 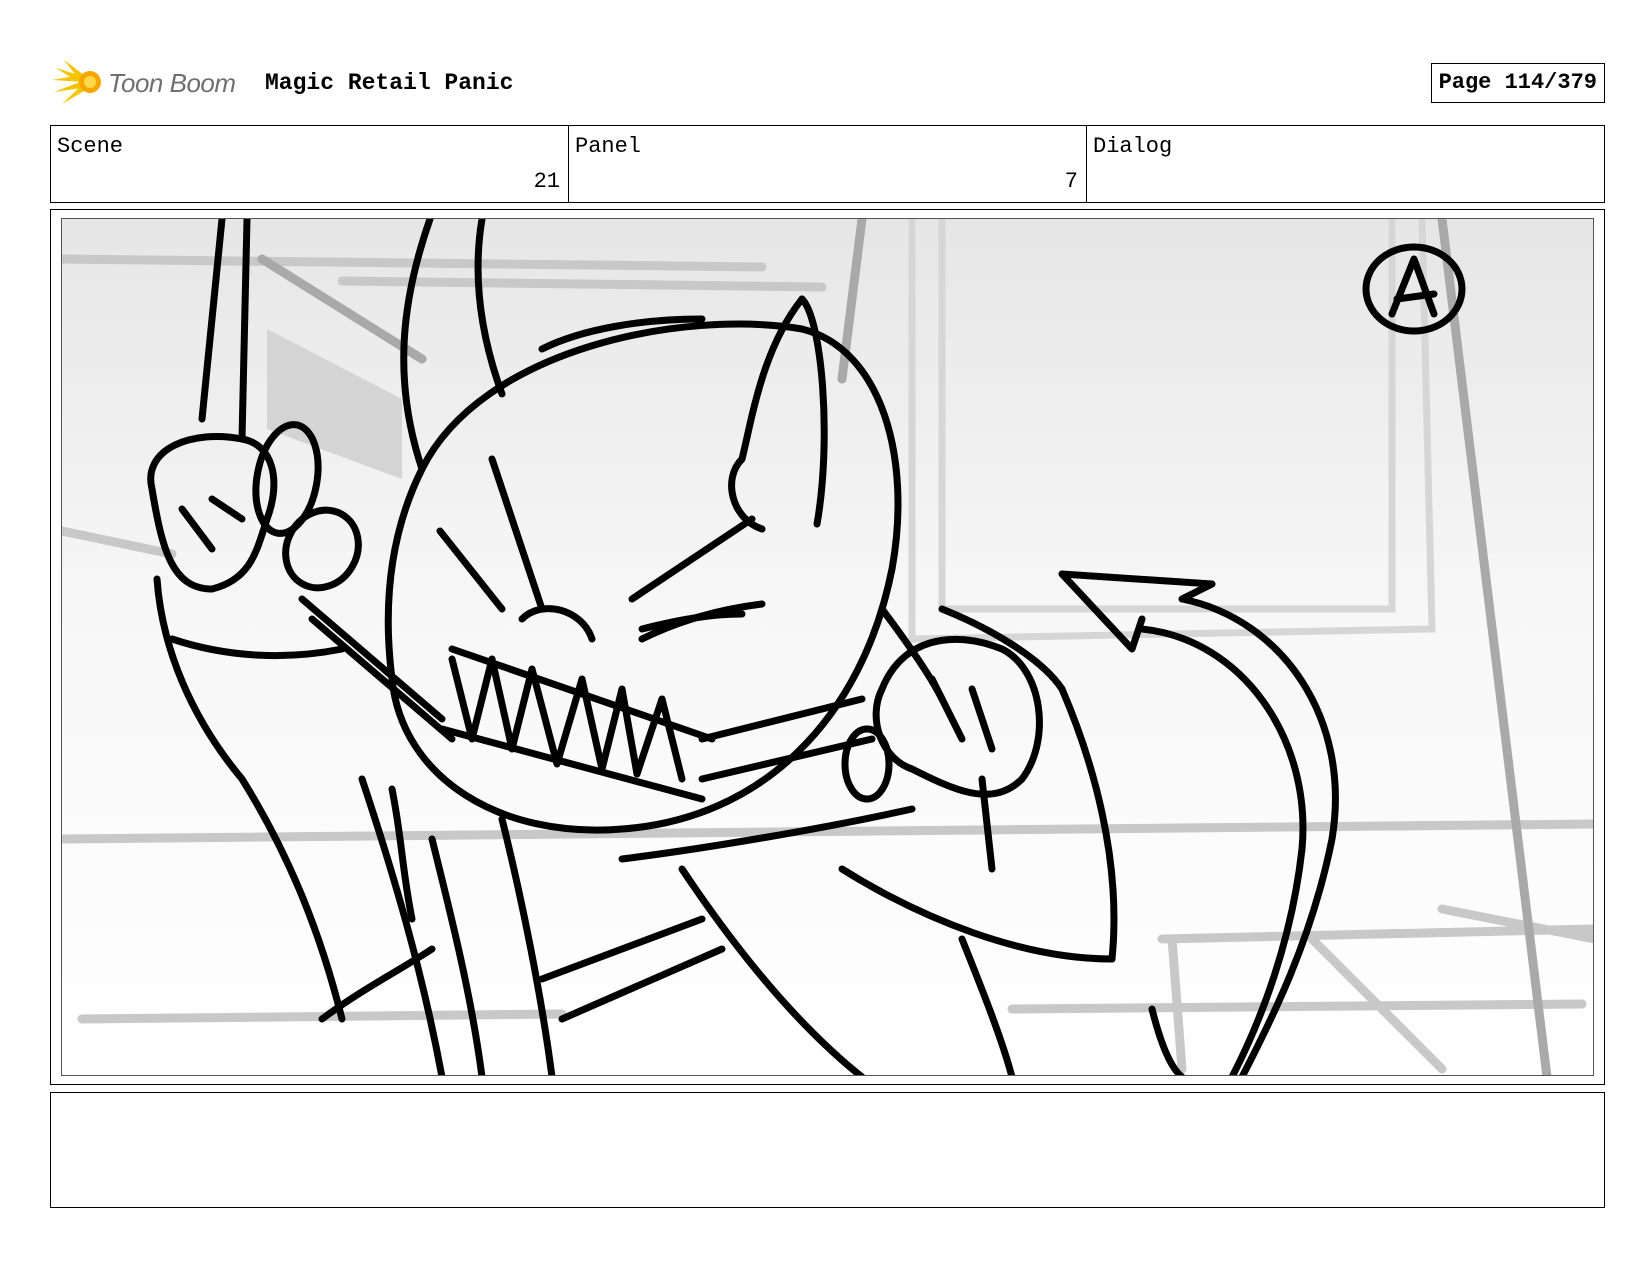 What do you see at coordinates (608, 146) in the screenshot?
I see `panel-label: Panel` at bounding box center [608, 146].